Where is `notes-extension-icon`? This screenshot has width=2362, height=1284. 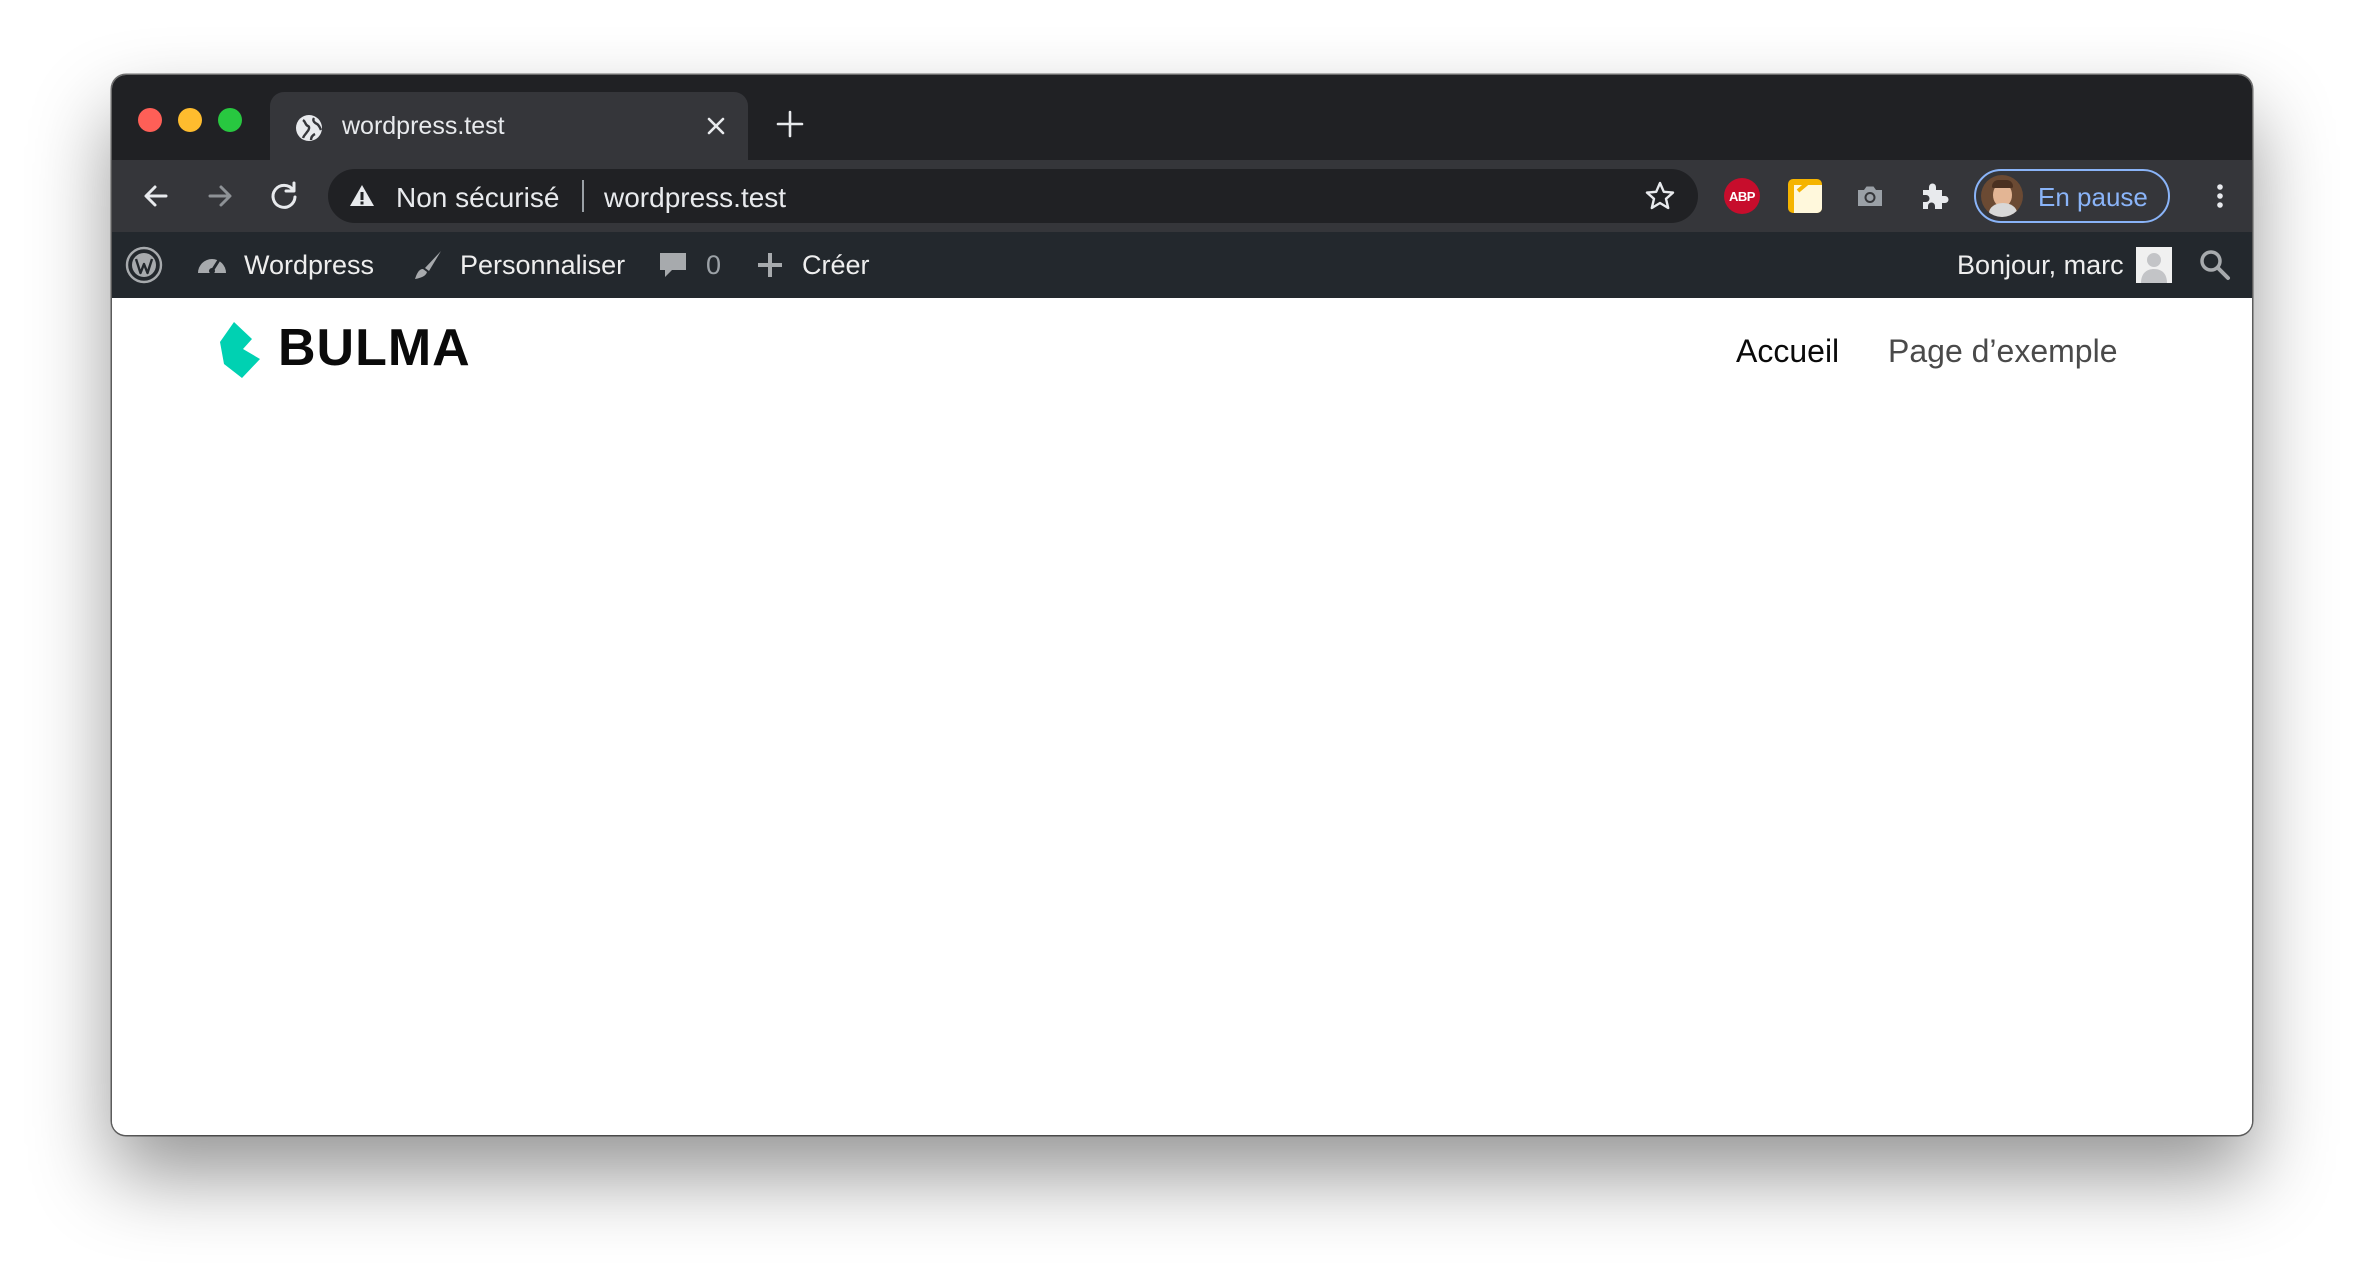 notes-extension-icon is located at coordinates (1805, 196).